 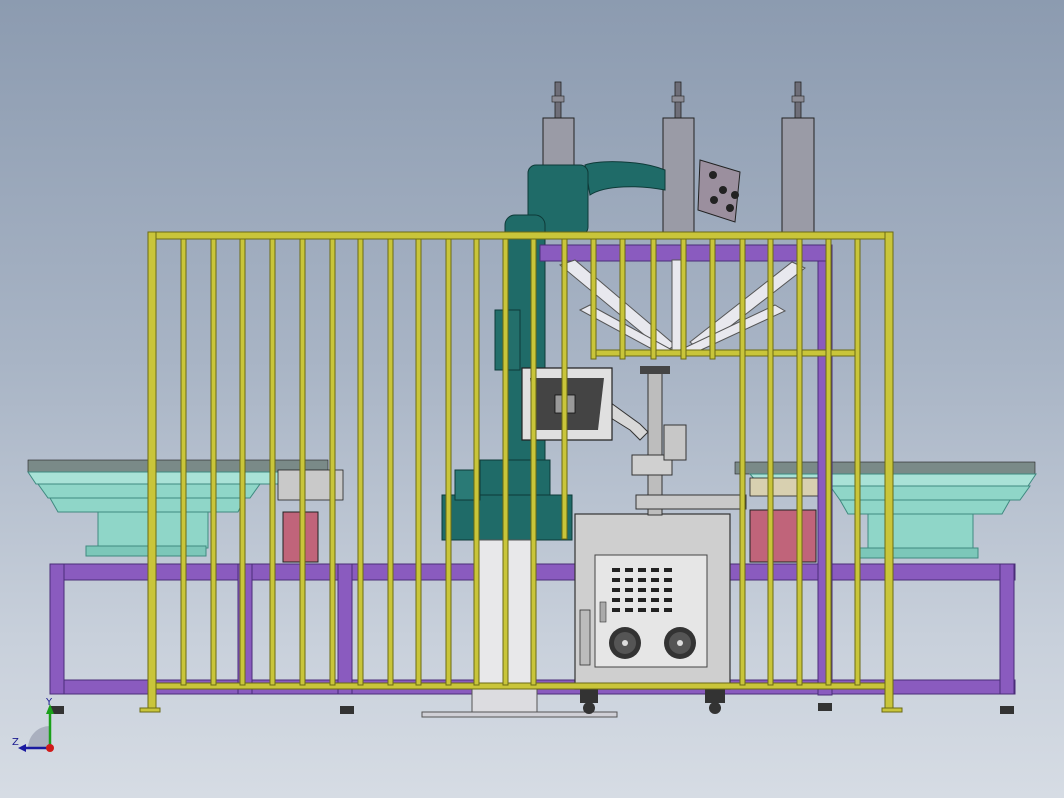 I want to click on gripper-tool, so click(x=719, y=191).